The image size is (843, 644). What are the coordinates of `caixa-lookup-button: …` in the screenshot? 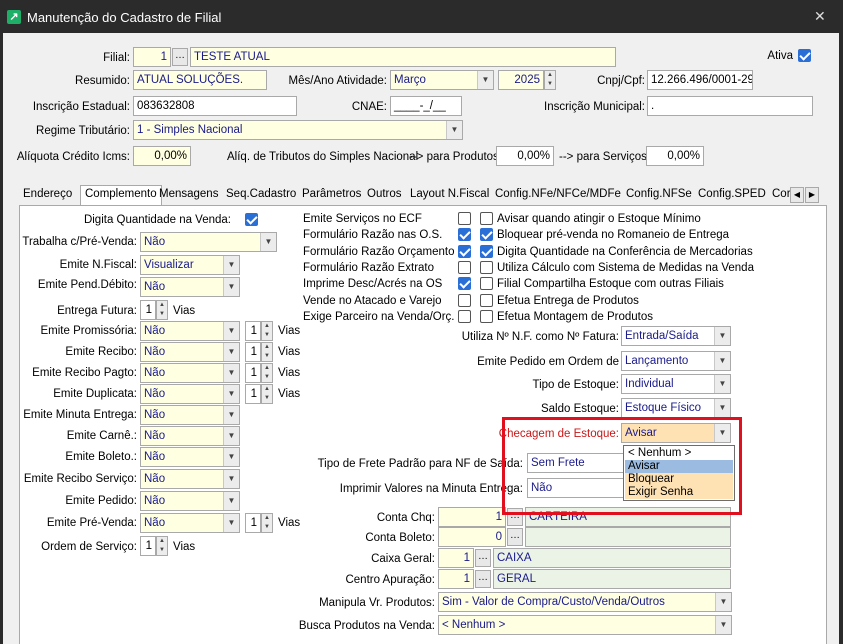 It's located at (483, 558).